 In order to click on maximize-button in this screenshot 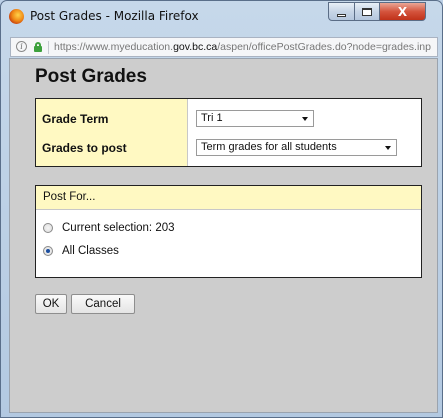, I will do `click(367, 11)`.